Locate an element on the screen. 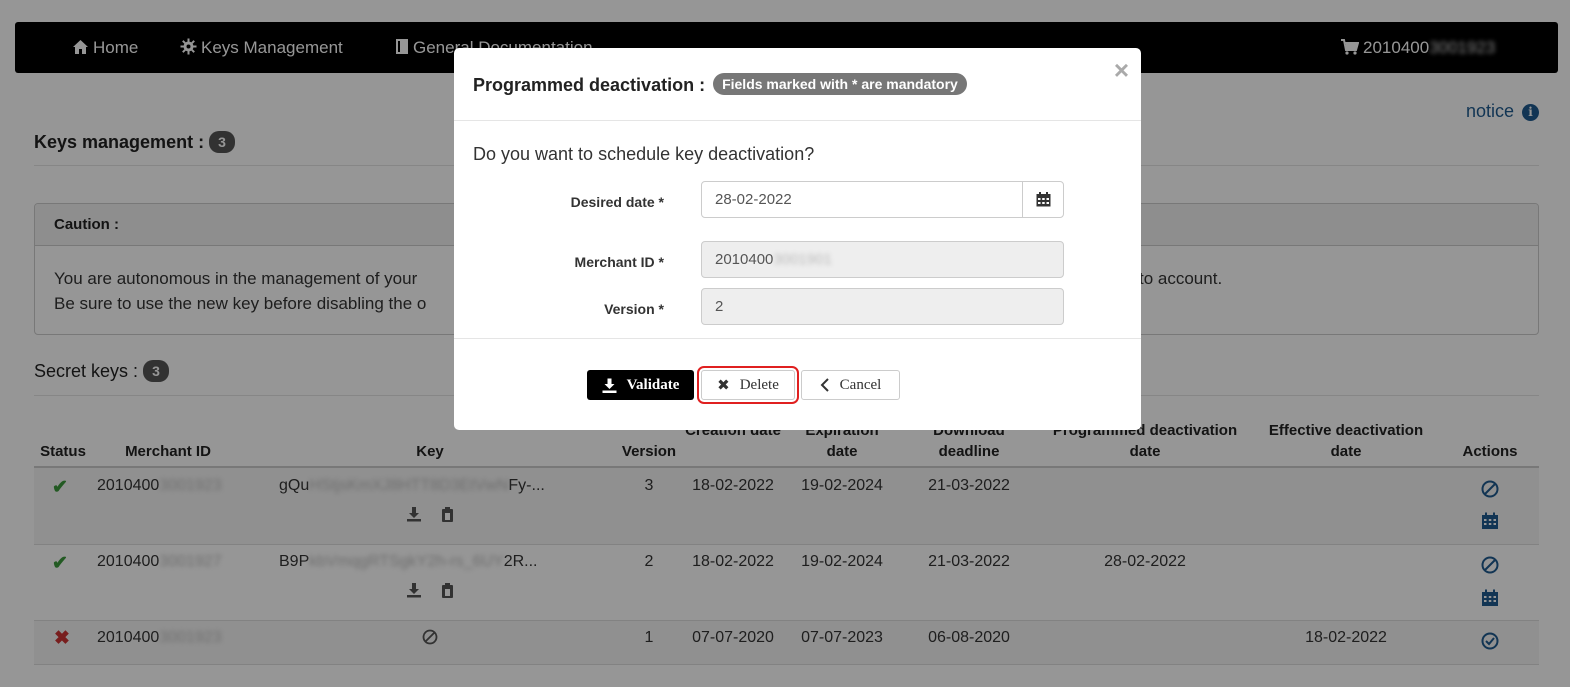 The image size is (1570, 687). date-picker-button is located at coordinates (1043, 199).